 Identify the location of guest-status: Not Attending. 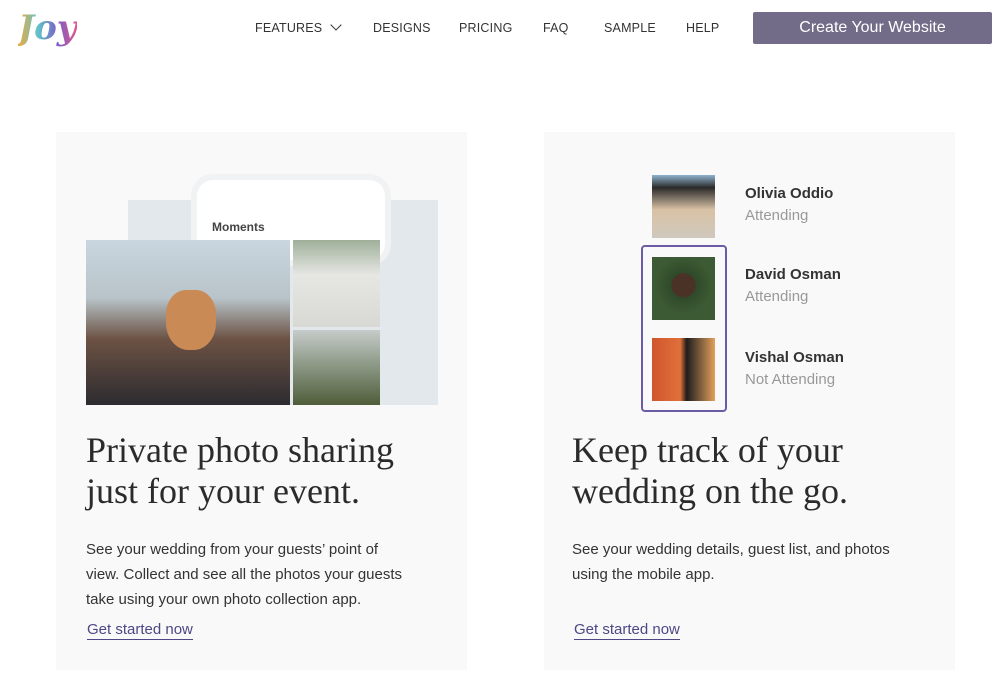
(790, 379).